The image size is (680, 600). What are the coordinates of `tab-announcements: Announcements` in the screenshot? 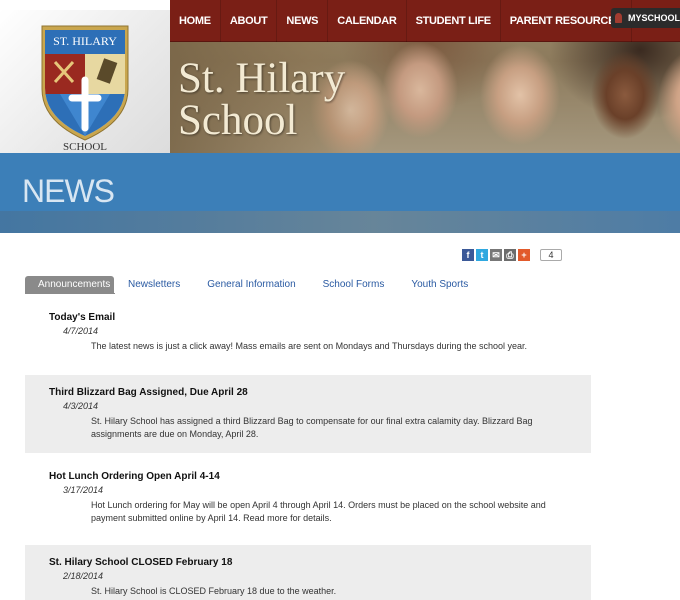 It's located at (69, 285).